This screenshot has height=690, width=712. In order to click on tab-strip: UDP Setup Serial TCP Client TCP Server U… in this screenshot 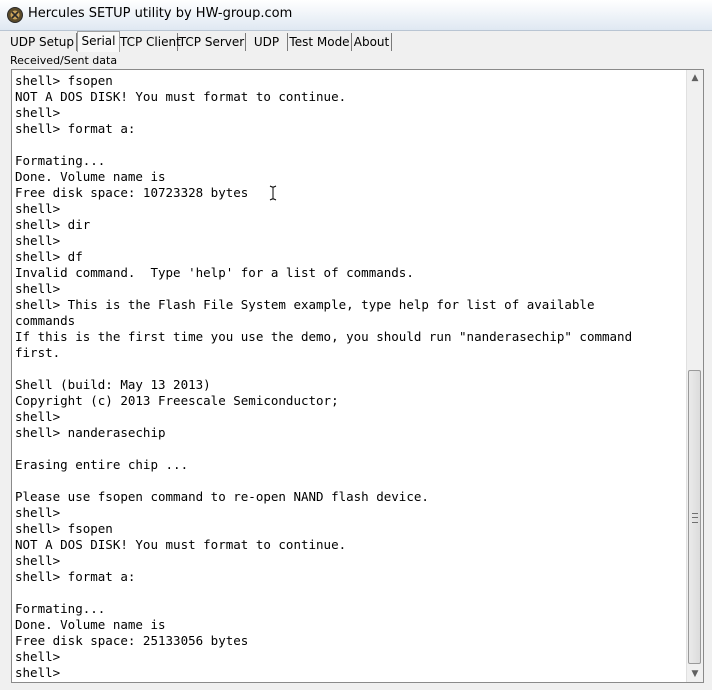, I will do `click(356, 41)`.